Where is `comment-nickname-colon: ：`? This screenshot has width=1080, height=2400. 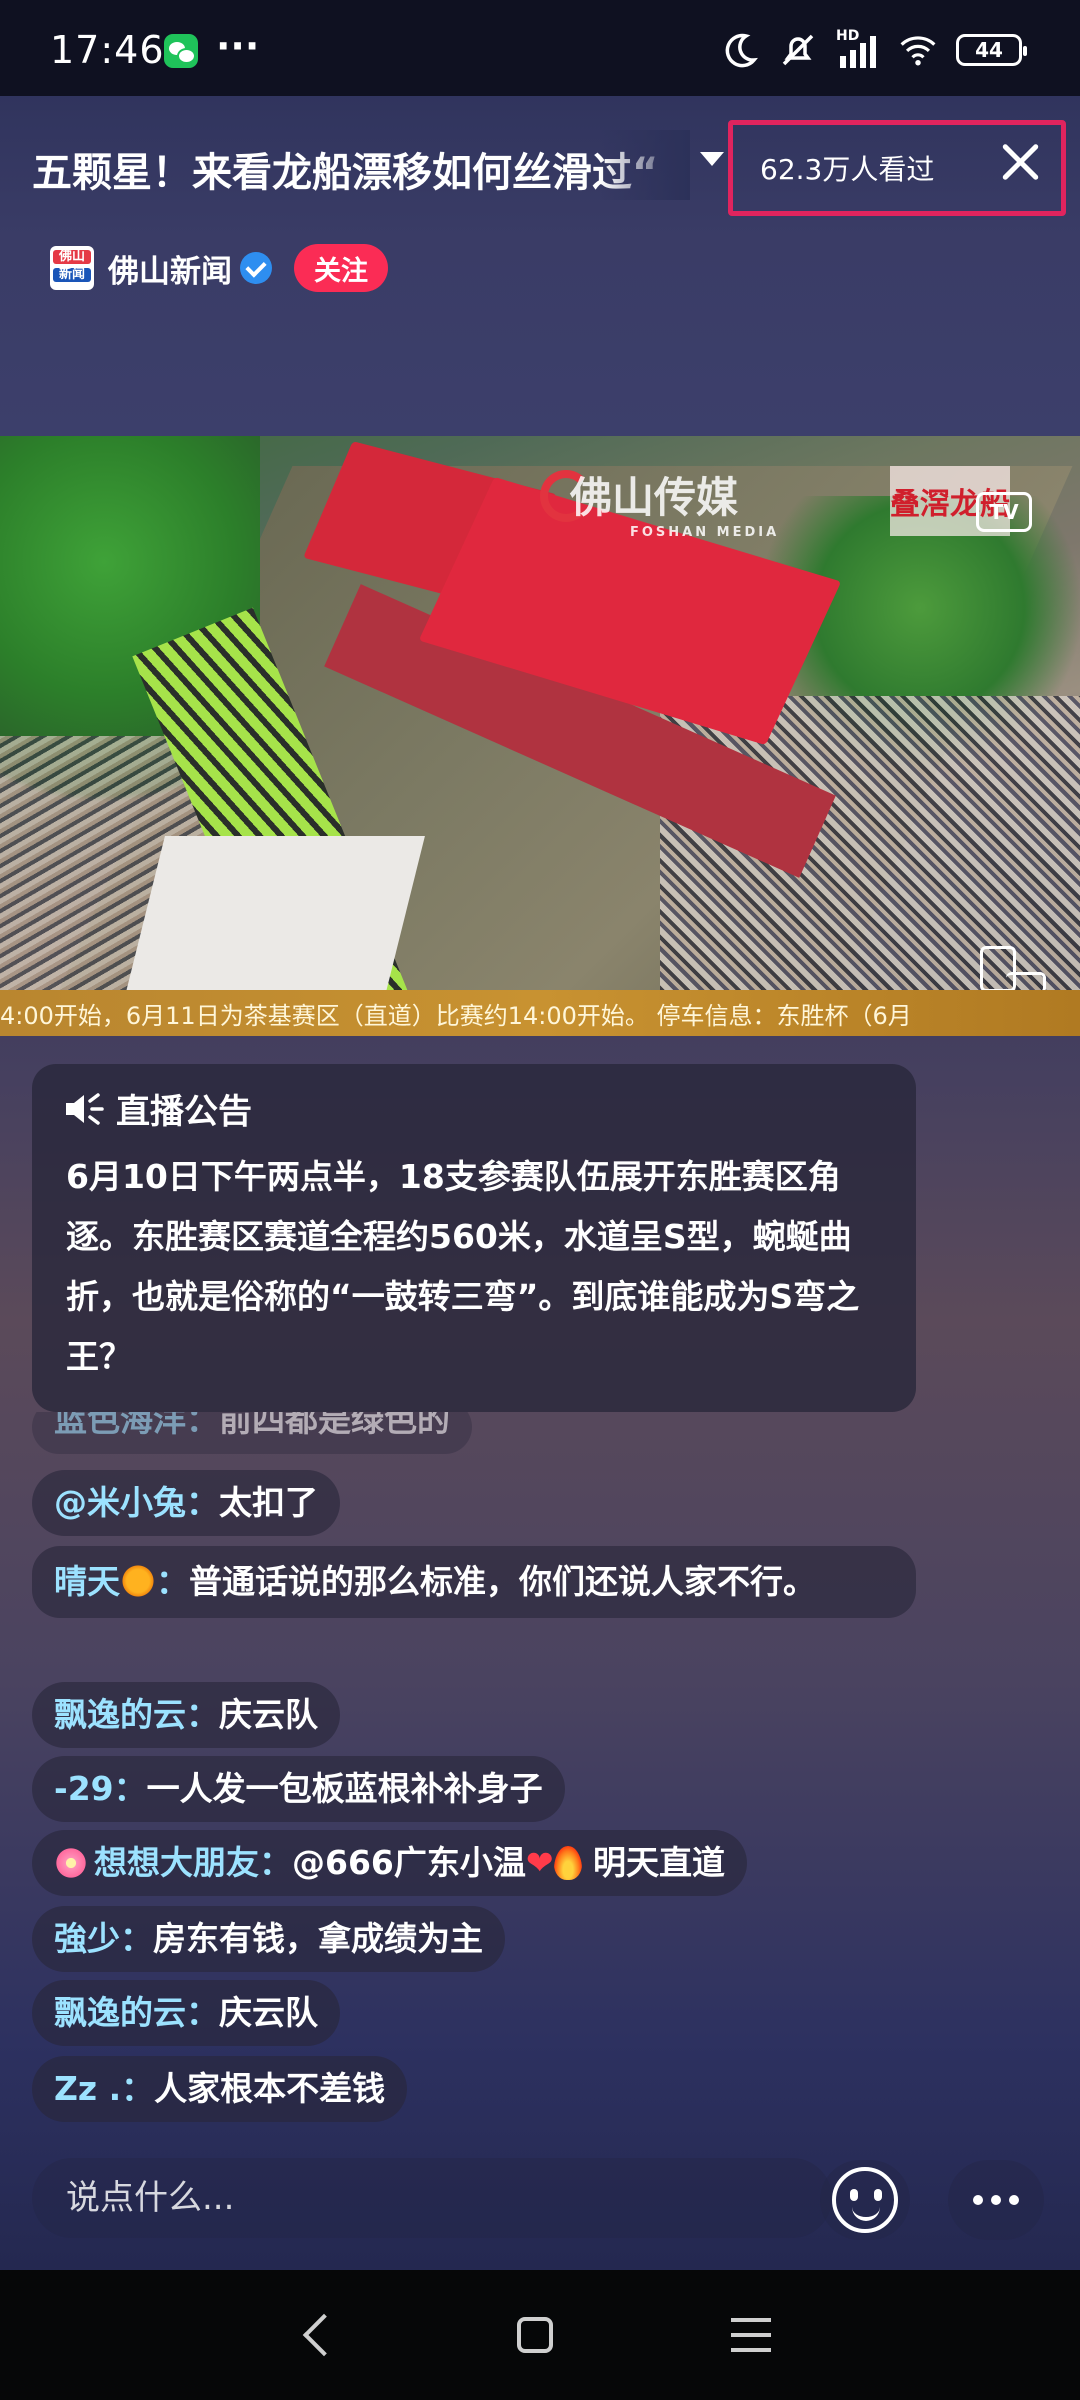 comment-nickname-colon: ： is located at coordinates (172, 1581).